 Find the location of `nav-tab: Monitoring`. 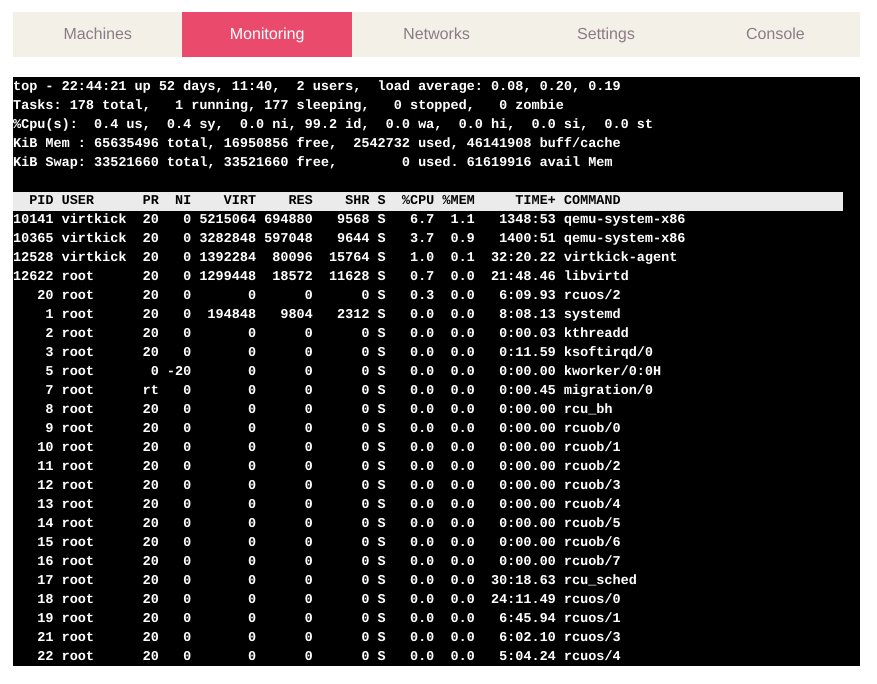

nav-tab: Monitoring is located at coordinates (267, 34).